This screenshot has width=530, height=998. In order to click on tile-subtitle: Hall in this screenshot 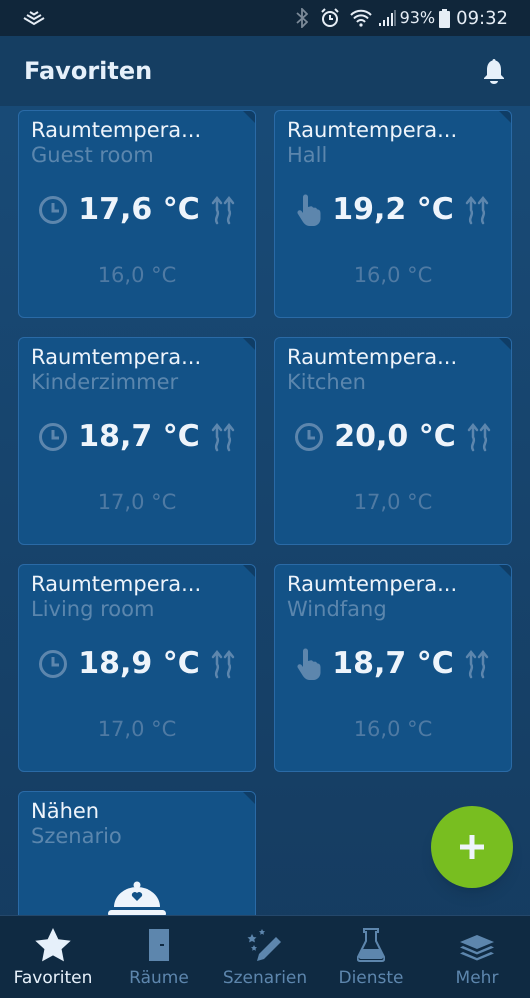, I will do `click(307, 155)`.